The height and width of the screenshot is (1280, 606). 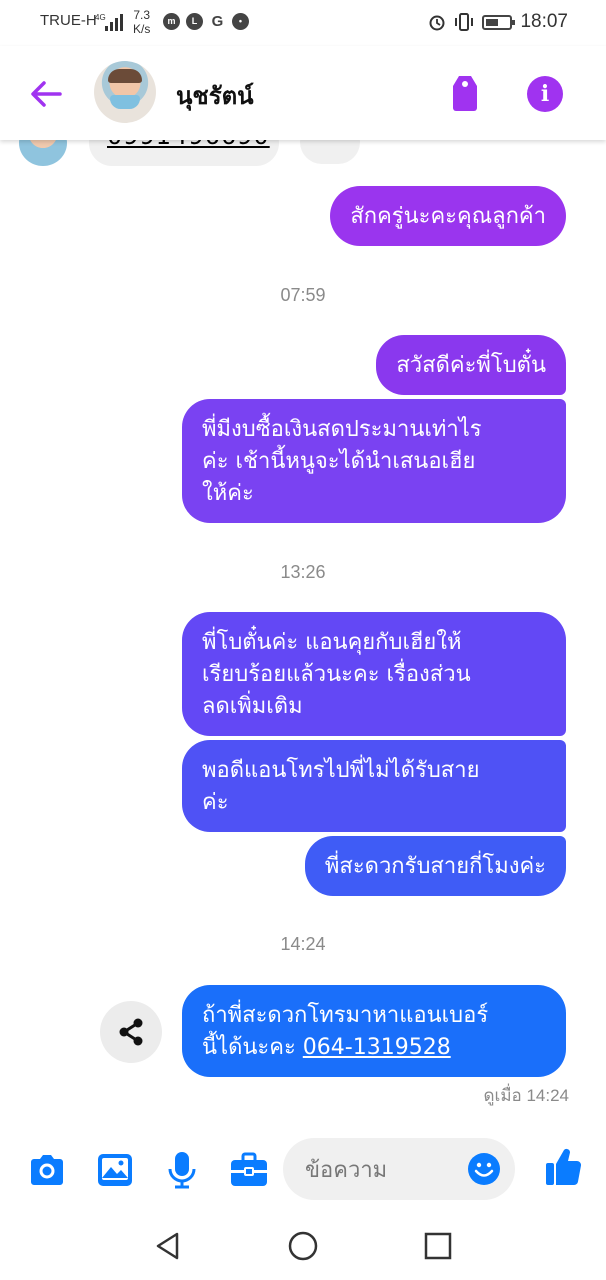 I want to click on carrier-label: TRUE-H, so click(x=68, y=20).